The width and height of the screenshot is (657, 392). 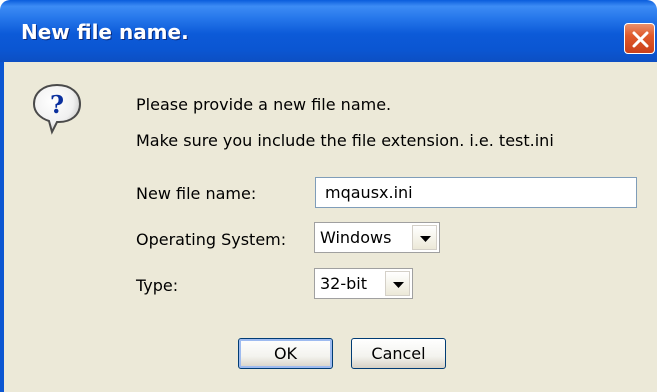 What do you see at coordinates (344, 283) in the screenshot?
I see `type-selected-value: 32-bit` at bounding box center [344, 283].